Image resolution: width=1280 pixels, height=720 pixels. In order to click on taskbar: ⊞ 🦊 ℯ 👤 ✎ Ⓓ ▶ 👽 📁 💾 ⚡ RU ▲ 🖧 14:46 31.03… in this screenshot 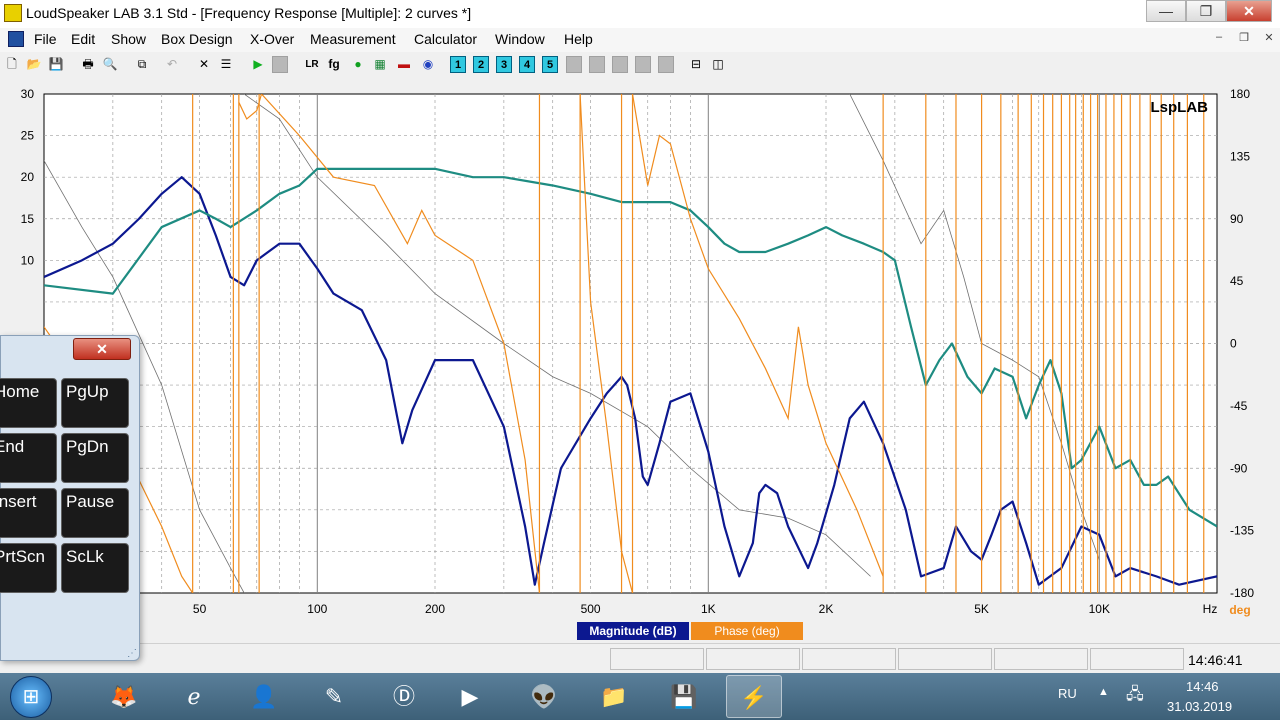, I will do `click(640, 696)`.